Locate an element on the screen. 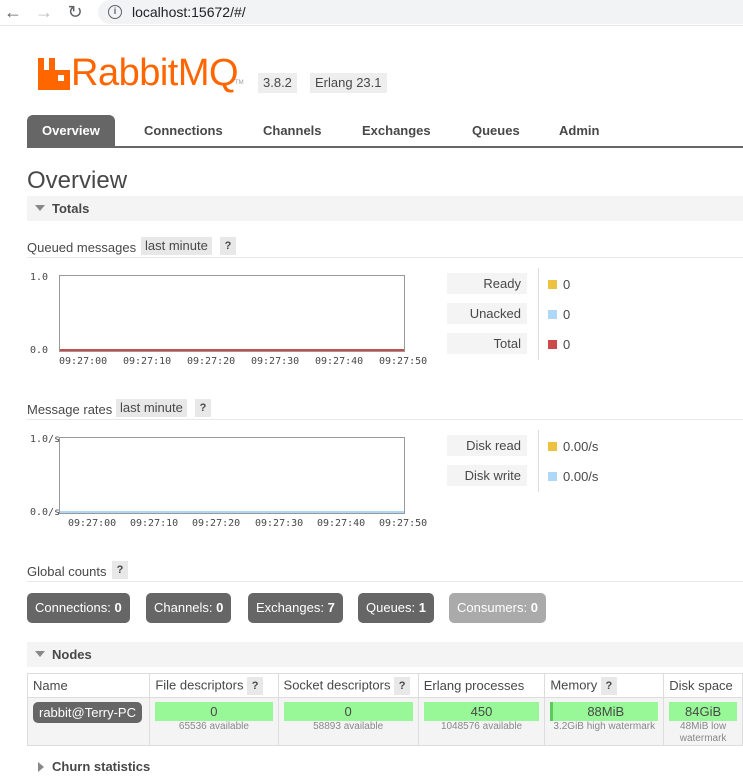  count-value: 7 is located at coordinates (331, 607).